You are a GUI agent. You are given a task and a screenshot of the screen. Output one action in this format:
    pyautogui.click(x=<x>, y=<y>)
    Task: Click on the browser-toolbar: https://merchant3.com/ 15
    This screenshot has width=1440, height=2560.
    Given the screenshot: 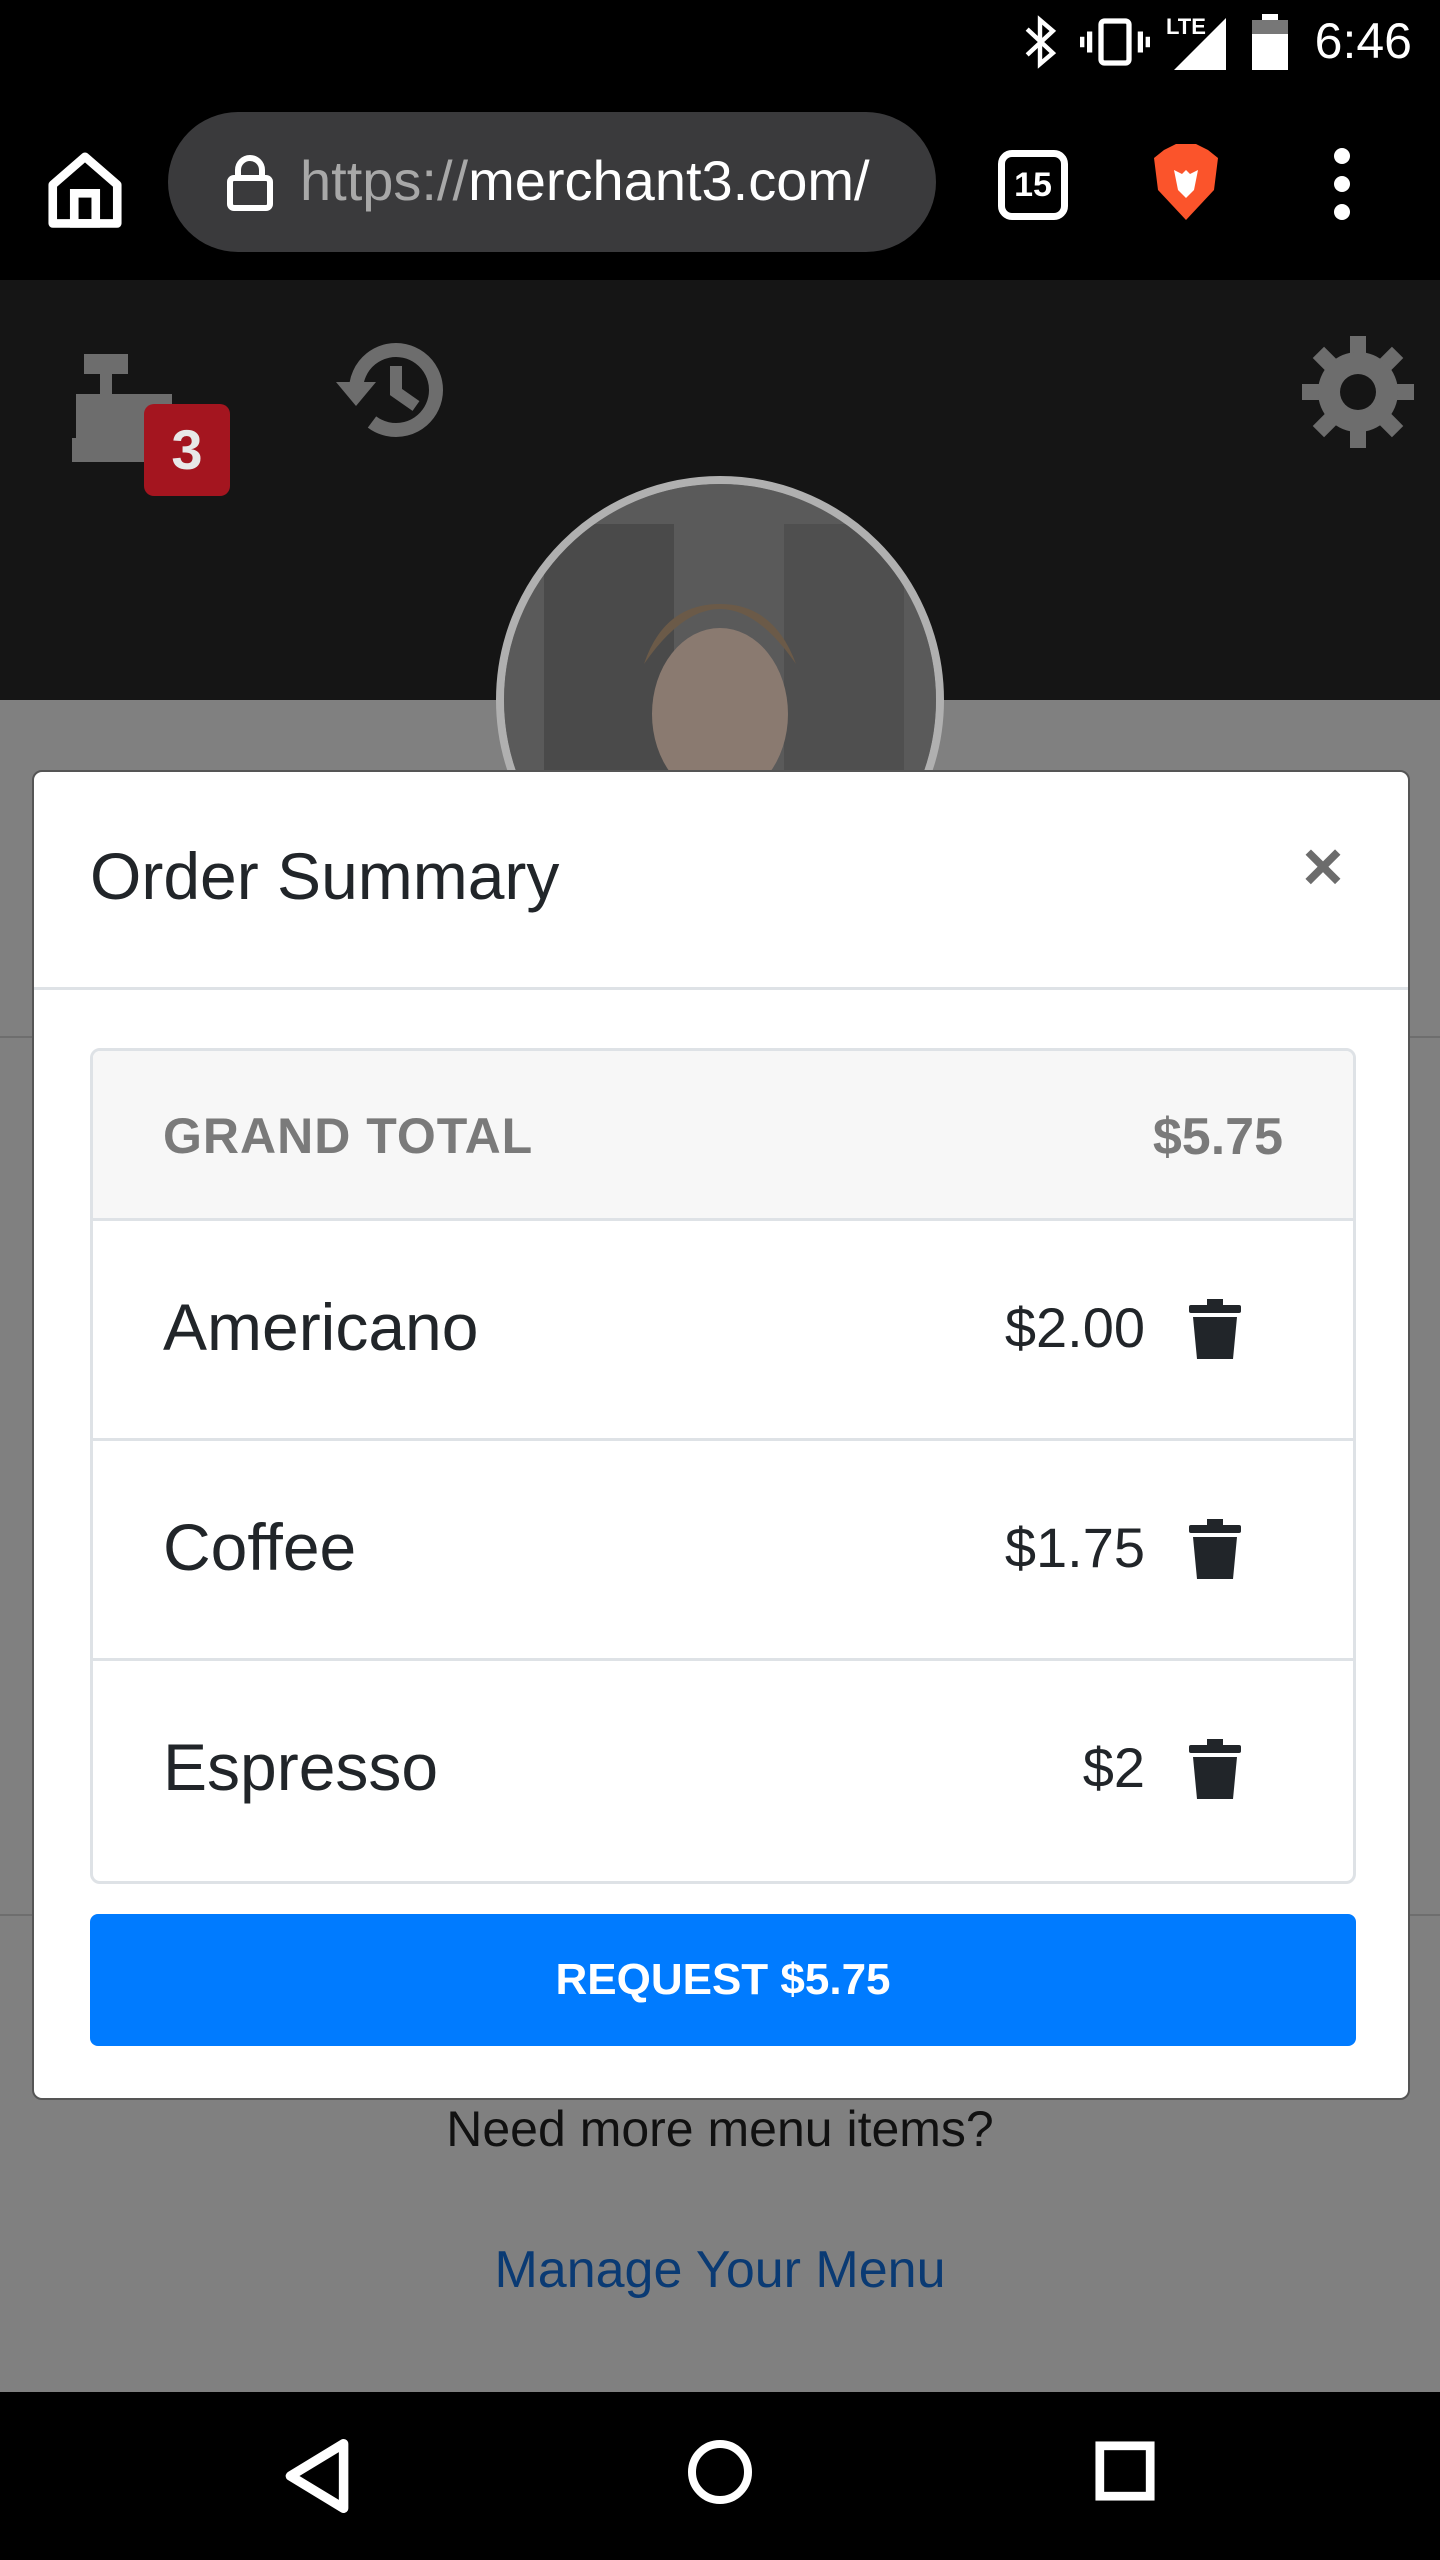 What is the action you would take?
    pyautogui.click(x=720, y=182)
    